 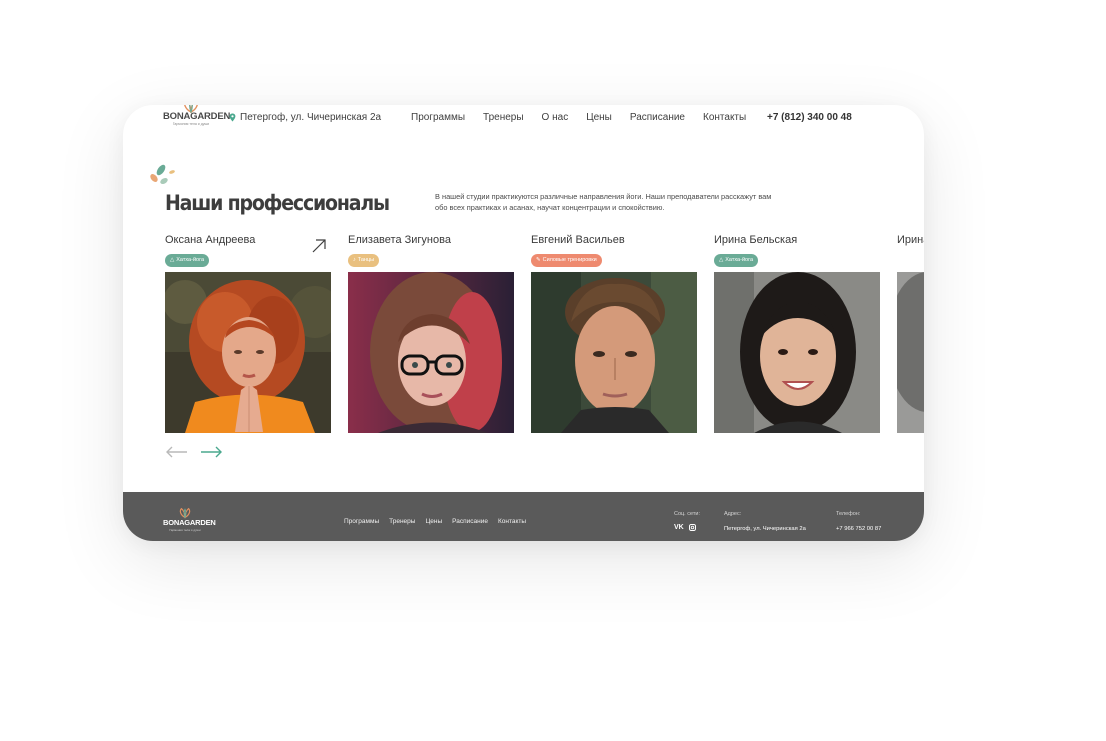 I want to click on footer-social: Соц. сети: VK, so click(x=687, y=521).